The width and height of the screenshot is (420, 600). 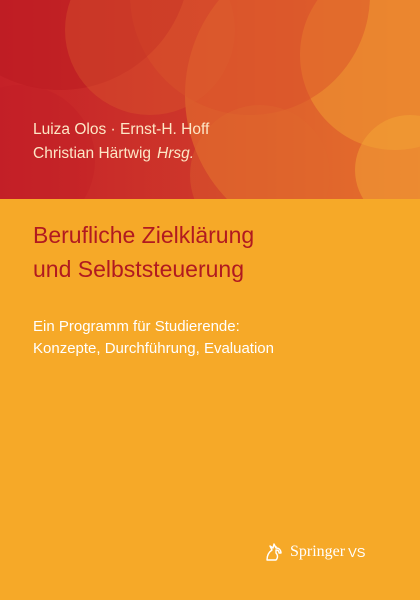 I want to click on publisher-name: Springer, so click(x=318, y=551).